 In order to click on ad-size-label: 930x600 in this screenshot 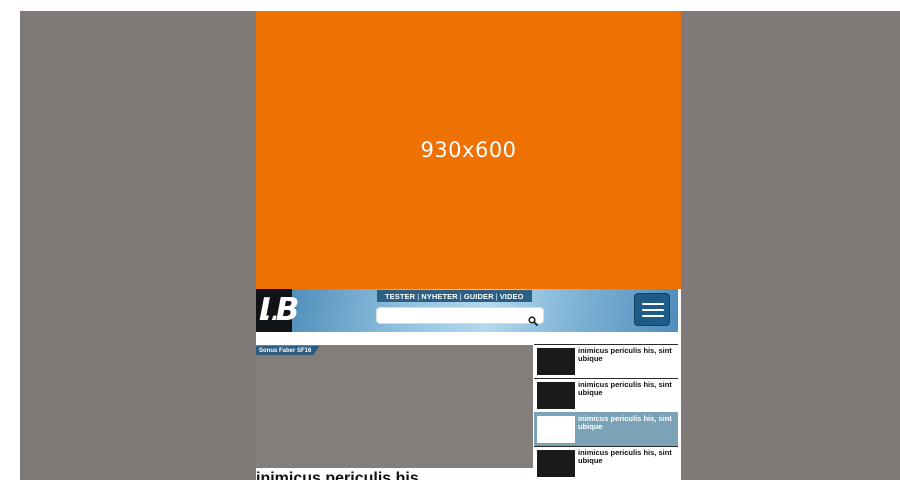, I will do `click(468, 150)`.